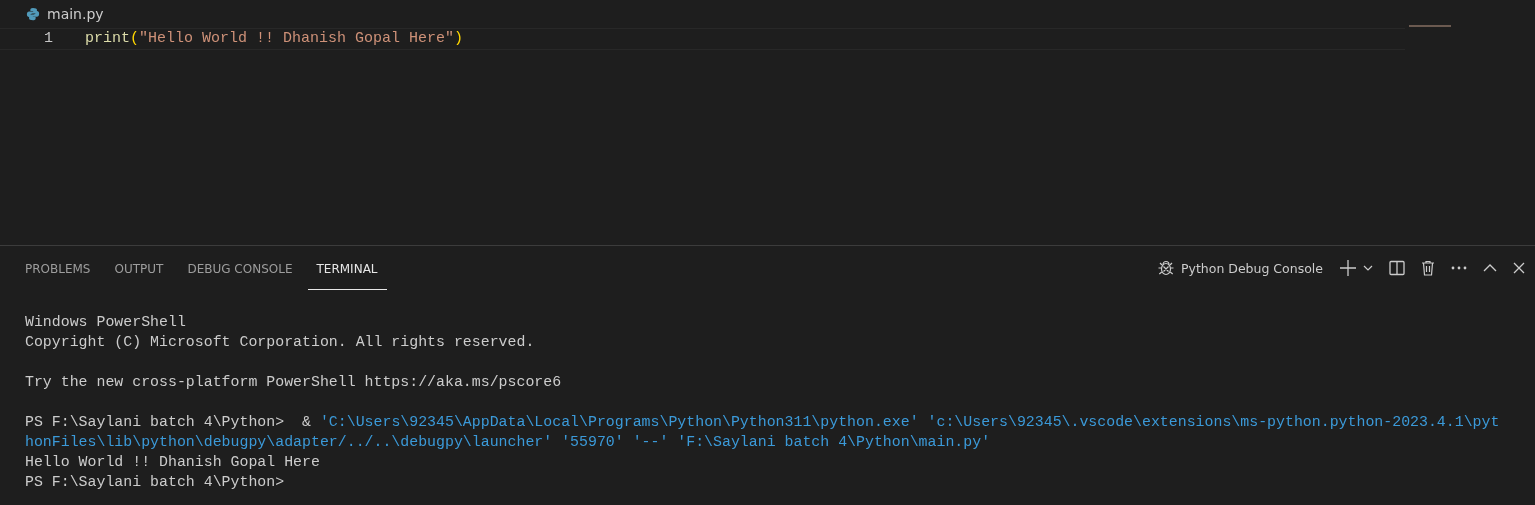  What do you see at coordinates (293, 382) in the screenshot?
I see `terminal-line: Try the new cross-platform PowerShell https://aka.ms/pscore6` at bounding box center [293, 382].